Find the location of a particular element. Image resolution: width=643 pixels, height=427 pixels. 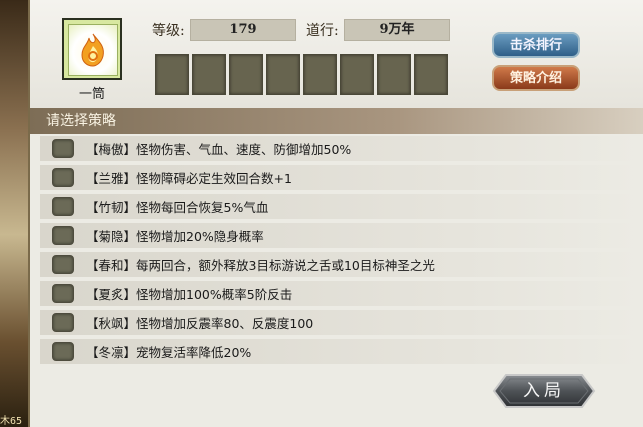

daoxing-value: 9万年 is located at coordinates (397, 30).